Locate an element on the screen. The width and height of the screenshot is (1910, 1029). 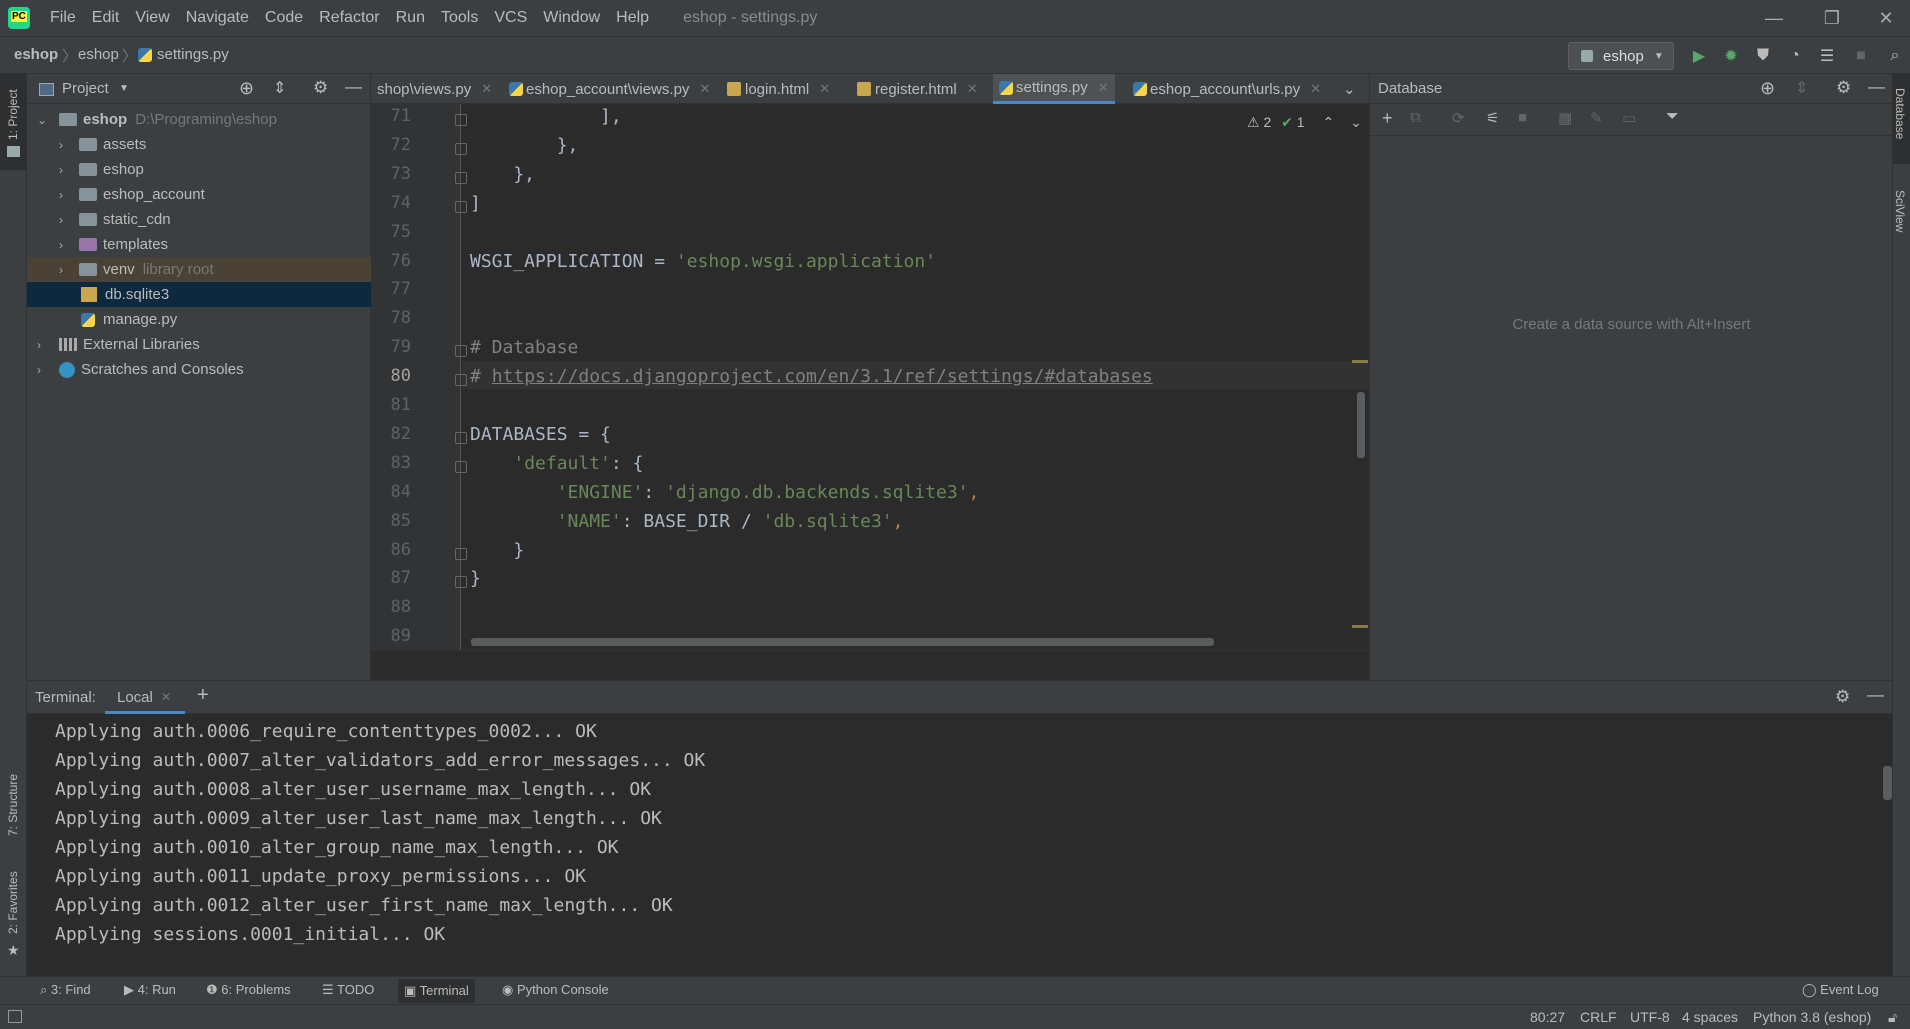
line-number: 82 is located at coordinates (391, 434).